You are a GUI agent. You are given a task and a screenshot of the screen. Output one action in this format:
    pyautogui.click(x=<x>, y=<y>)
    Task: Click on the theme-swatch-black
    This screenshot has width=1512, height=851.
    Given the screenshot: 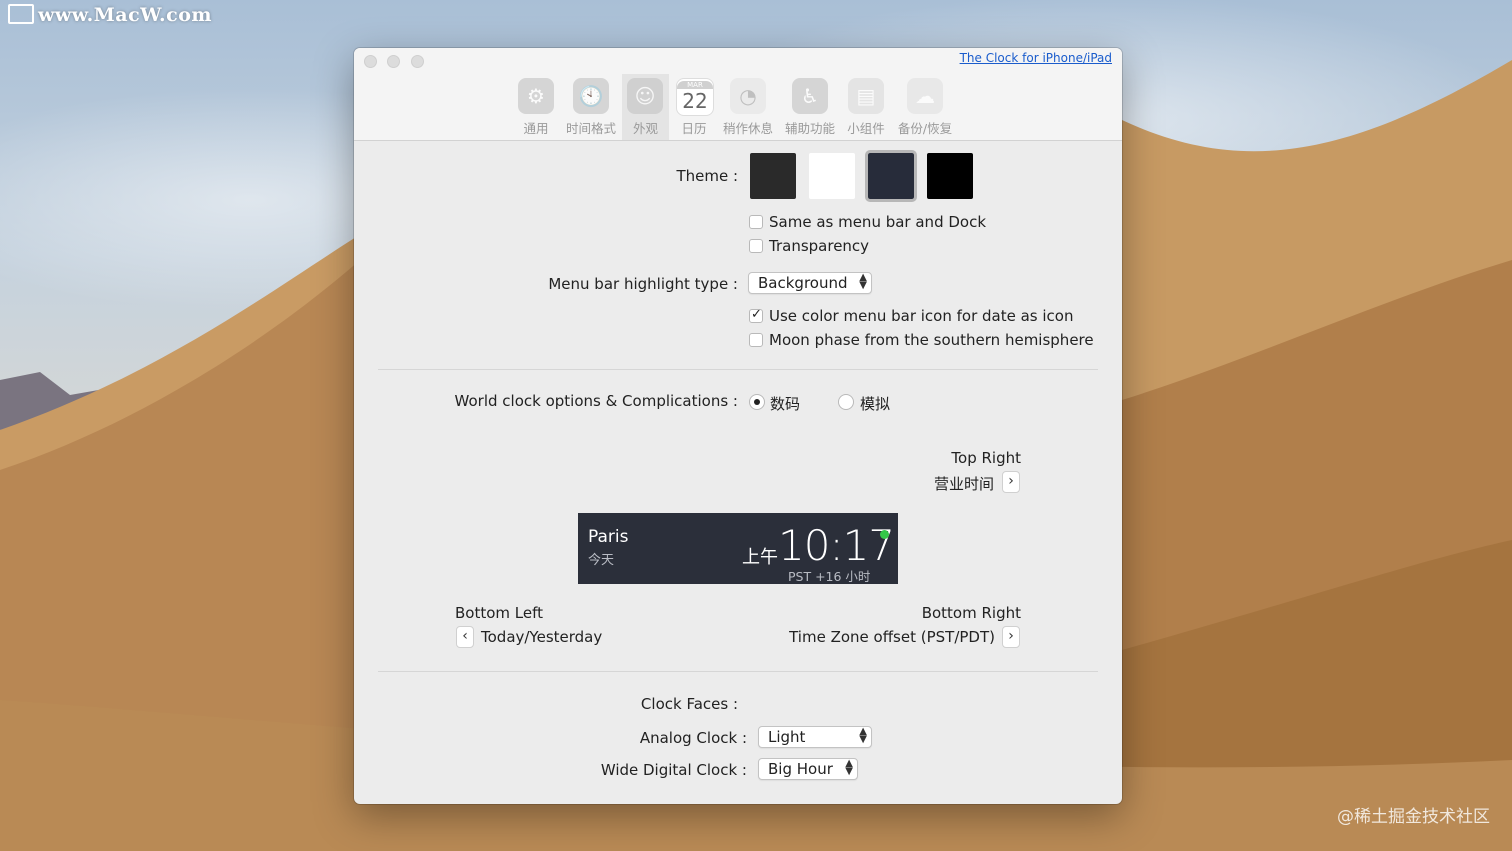 What is the action you would take?
    pyautogui.click(x=950, y=176)
    